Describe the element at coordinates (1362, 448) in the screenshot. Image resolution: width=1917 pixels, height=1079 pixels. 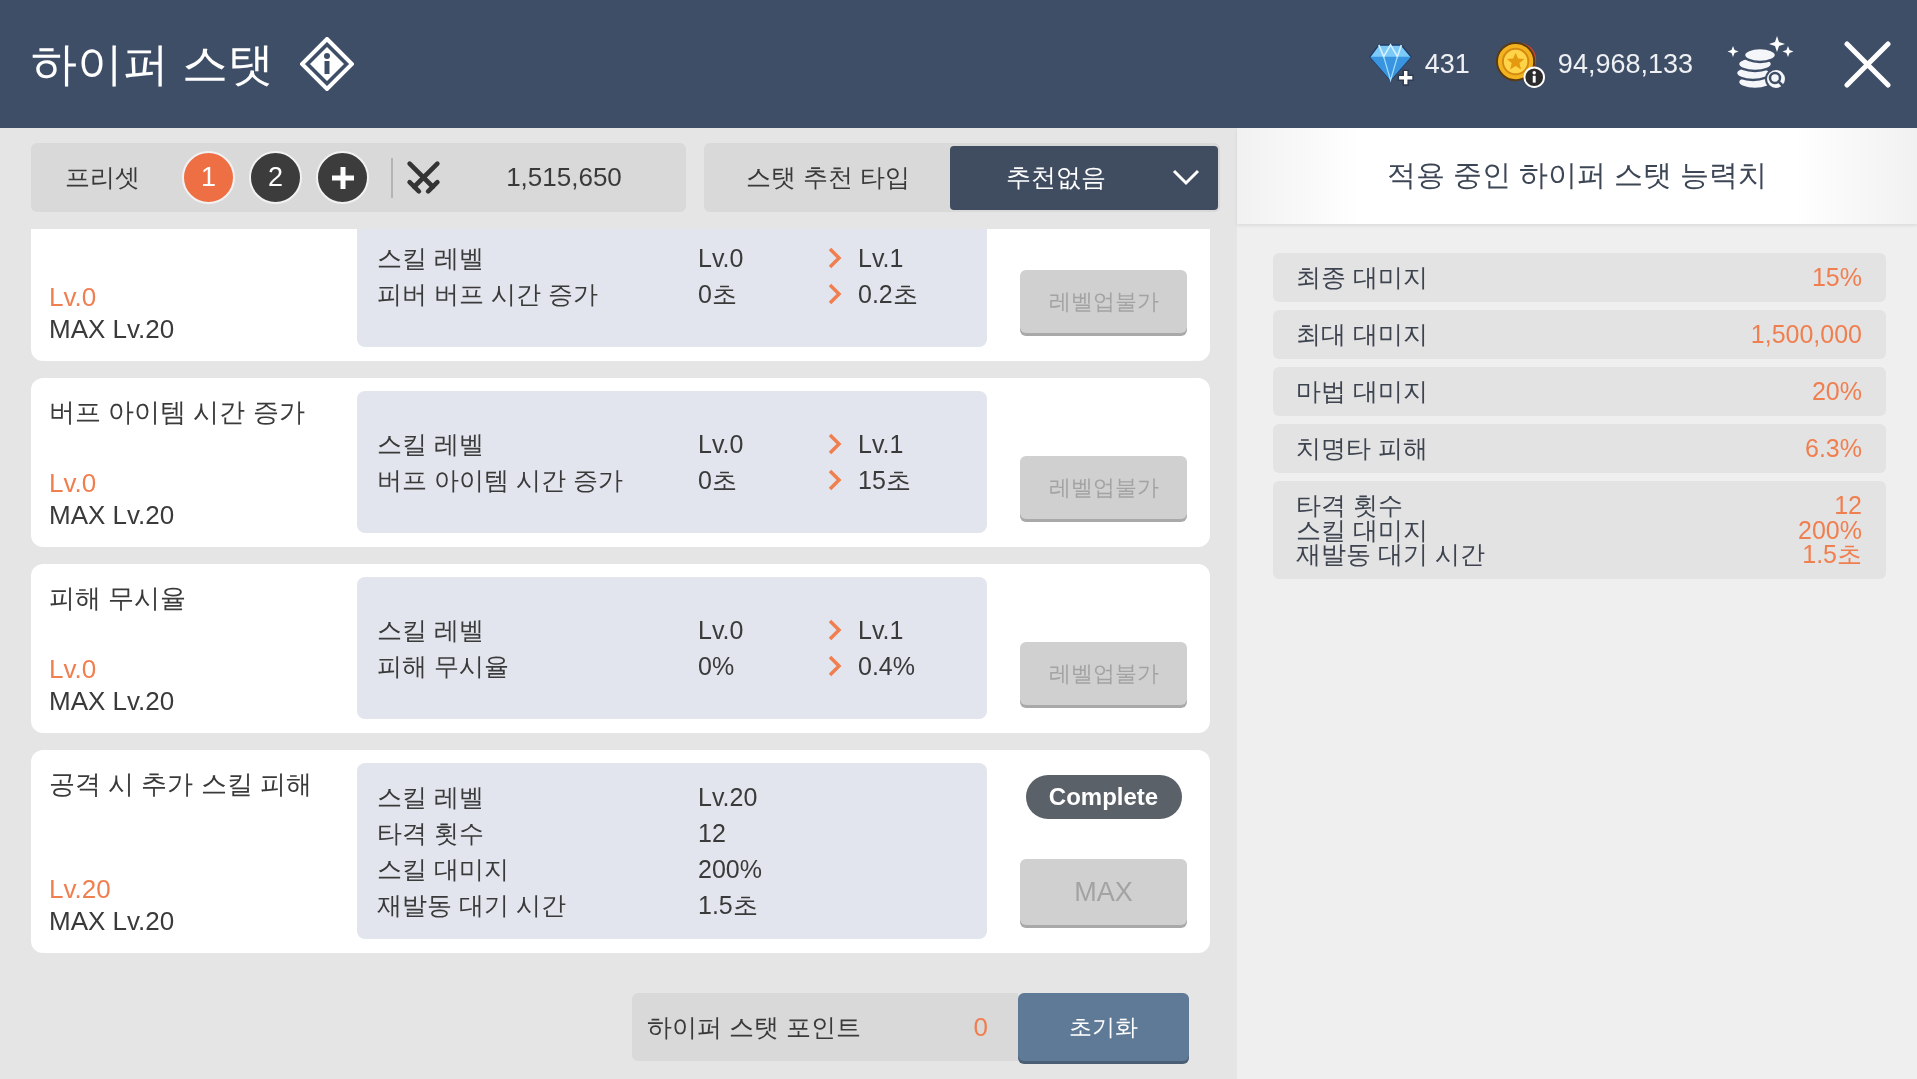
I see `stat-name: 치명타 피해` at that location.